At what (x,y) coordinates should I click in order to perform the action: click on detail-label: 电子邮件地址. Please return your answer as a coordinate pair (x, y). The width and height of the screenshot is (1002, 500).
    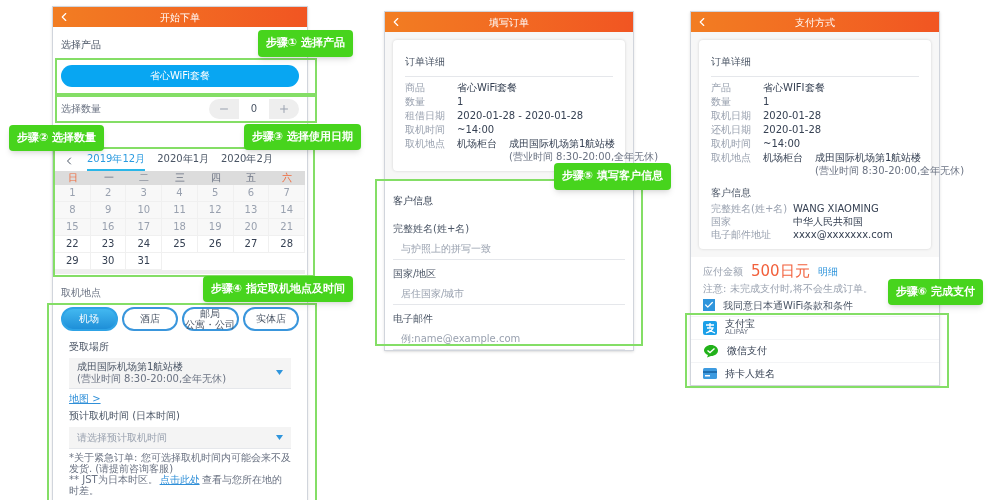
    Looking at the image, I should click on (741, 234).